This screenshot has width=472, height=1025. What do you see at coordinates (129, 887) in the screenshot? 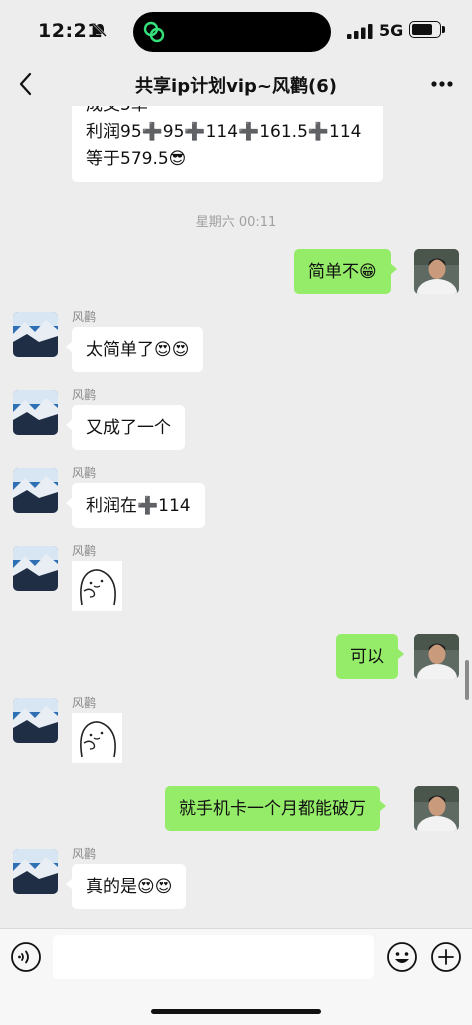
I see `message-text: 真的是😍😍` at bounding box center [129, 887].